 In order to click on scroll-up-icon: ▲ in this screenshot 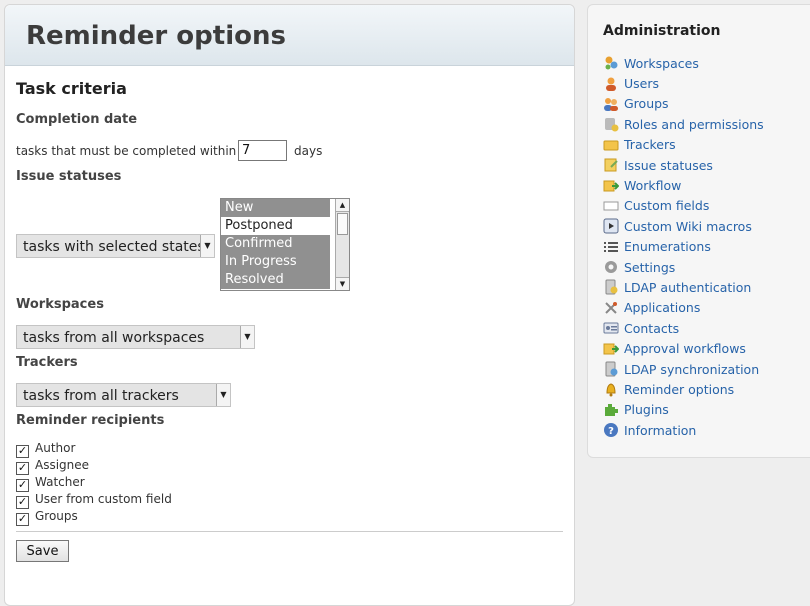, I will do `click(342, 205)`.